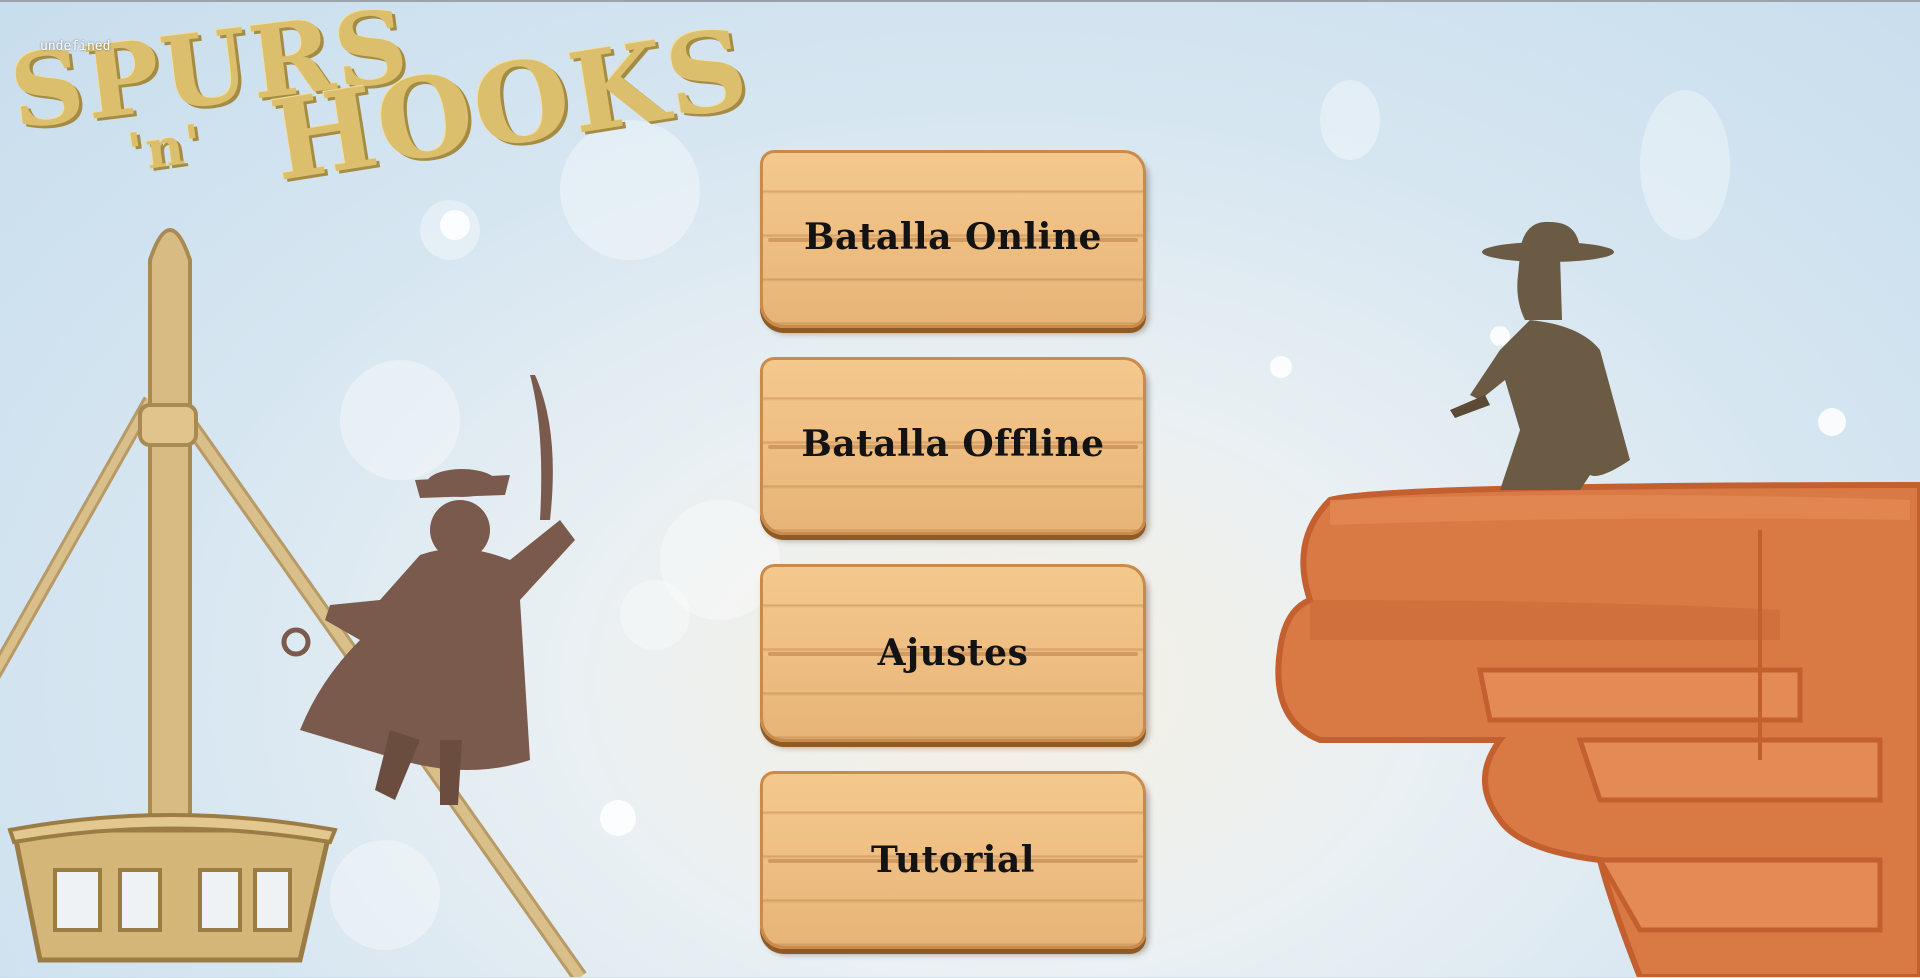 The image size is (1920, 978). I want to click on batalla-offline-label: Batalla Offline, so click(953, 444).